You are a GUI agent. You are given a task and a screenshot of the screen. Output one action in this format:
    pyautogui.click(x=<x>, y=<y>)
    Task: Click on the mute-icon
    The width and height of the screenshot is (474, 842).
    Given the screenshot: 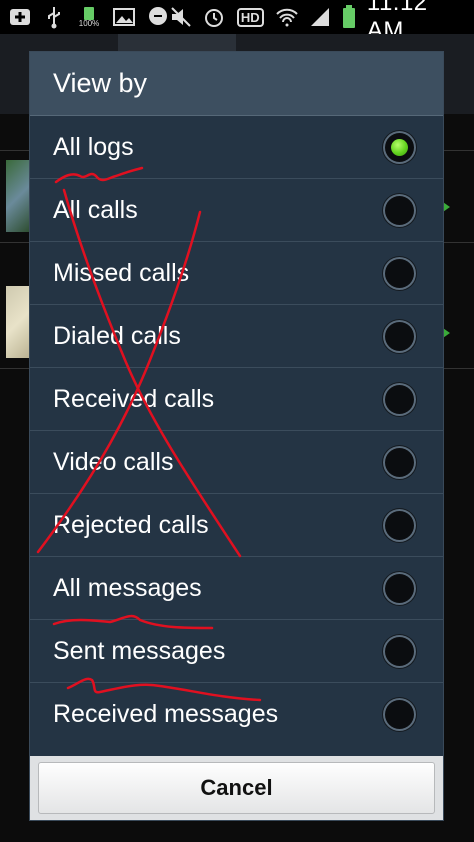 What is the action you would take?
    pyautogui.click(x=181, y=17)
    